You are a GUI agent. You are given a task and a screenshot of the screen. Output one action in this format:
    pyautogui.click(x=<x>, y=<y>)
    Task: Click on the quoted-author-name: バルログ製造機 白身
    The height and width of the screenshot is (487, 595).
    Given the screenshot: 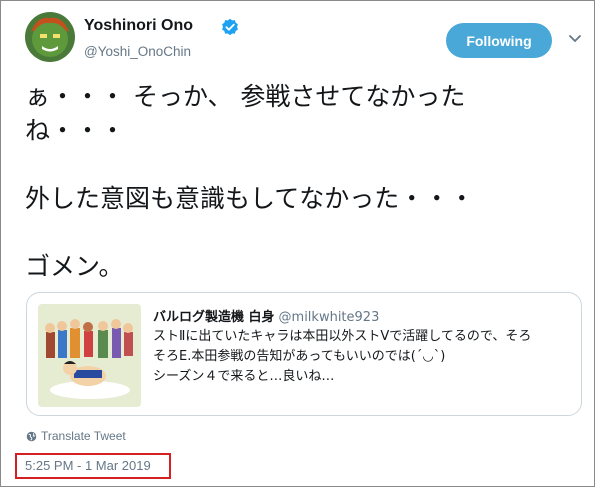 What is the action you would take?
    pyautogui.click(x=214, y=317)
    